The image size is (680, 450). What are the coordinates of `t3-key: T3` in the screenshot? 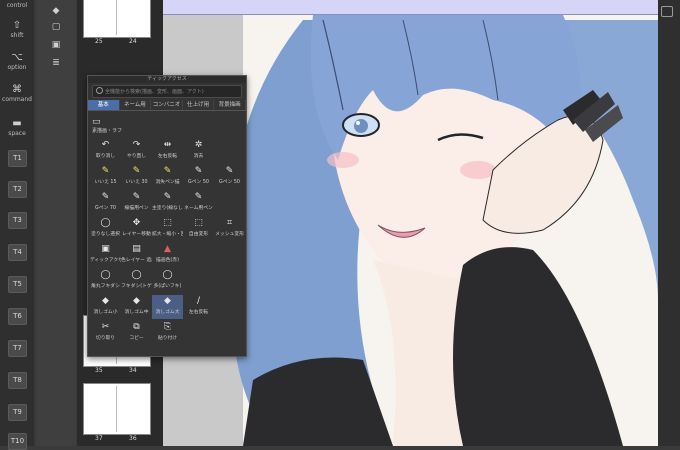 It's located at (17, 220).